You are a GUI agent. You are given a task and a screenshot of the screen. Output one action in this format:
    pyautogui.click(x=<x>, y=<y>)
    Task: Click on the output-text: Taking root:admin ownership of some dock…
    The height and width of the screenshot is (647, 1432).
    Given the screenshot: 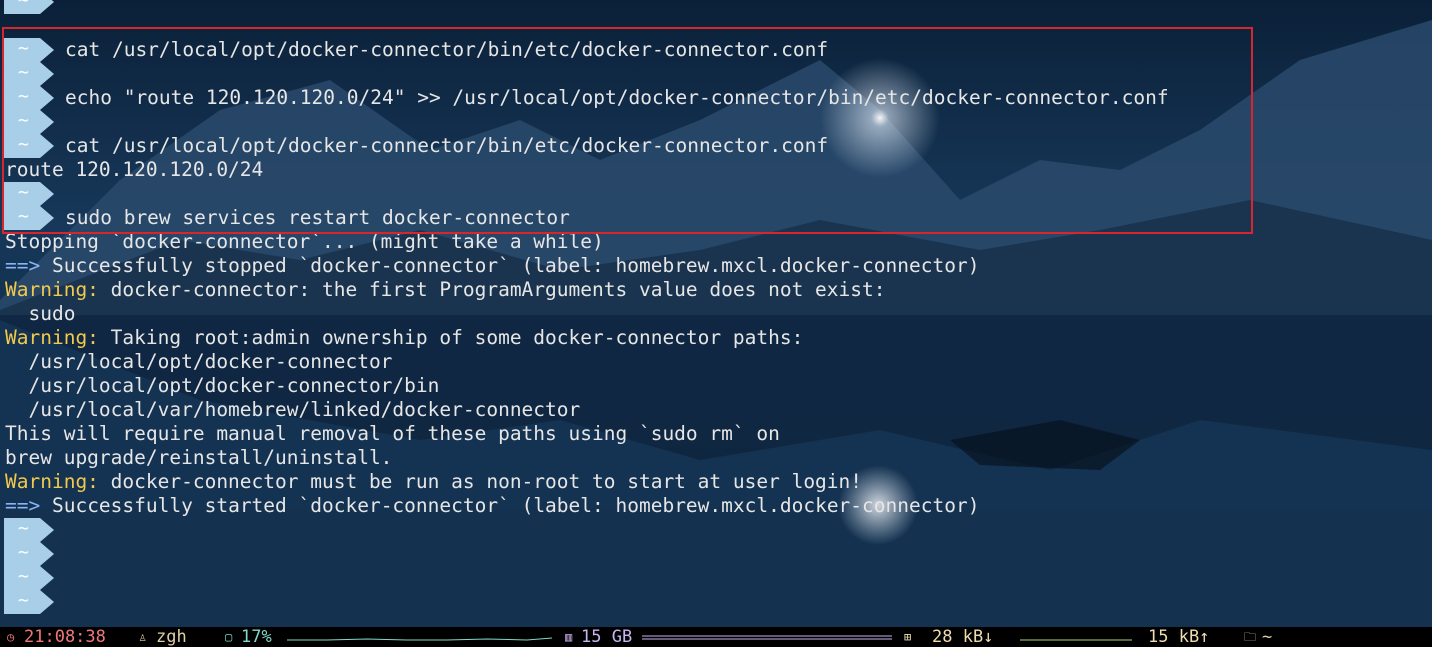 What is the action you would take?
    pyautogui.click(x=451, y=337)
    